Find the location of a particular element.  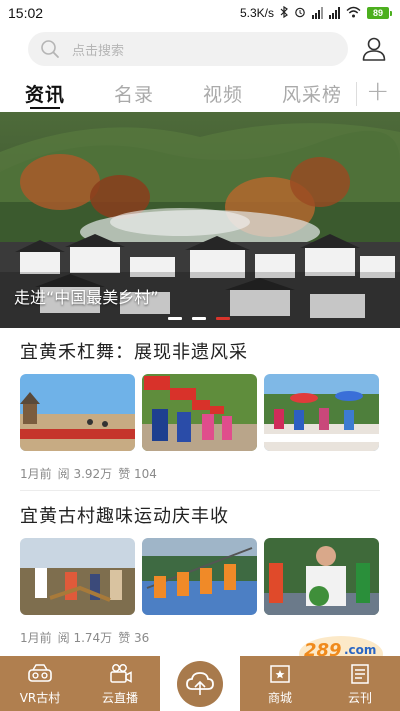

search-placeholder: 点击搜索 is located at coordinates (98, 51).